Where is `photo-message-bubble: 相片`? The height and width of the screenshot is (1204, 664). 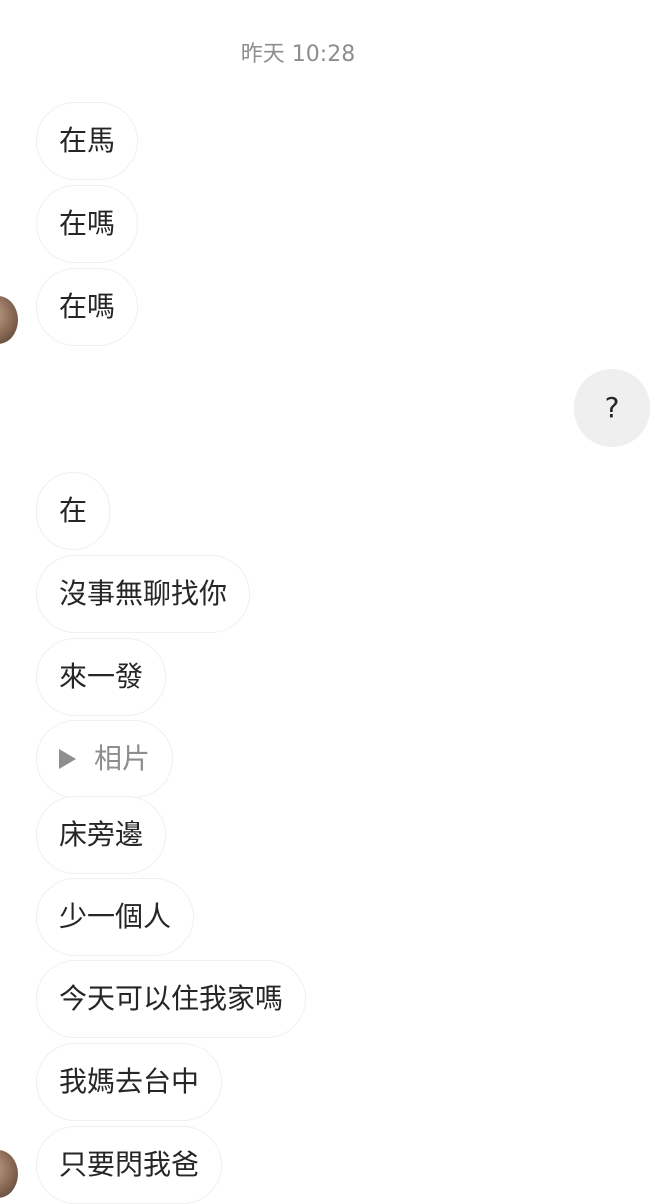
photo-message-bubble: 相片 is located at coordinates (105, 759).